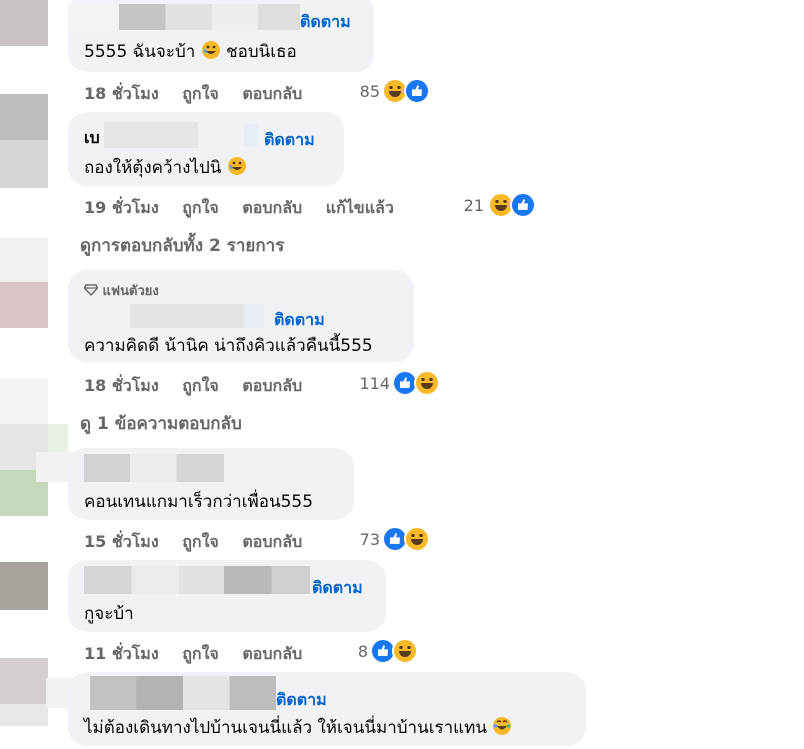 This screenshot has width=804, height=749. What do you see at coordinates (121, 290) in the screenshot?
I see `top-fan-badge: แฟนตัวยง` at bounding box center [121, 290].